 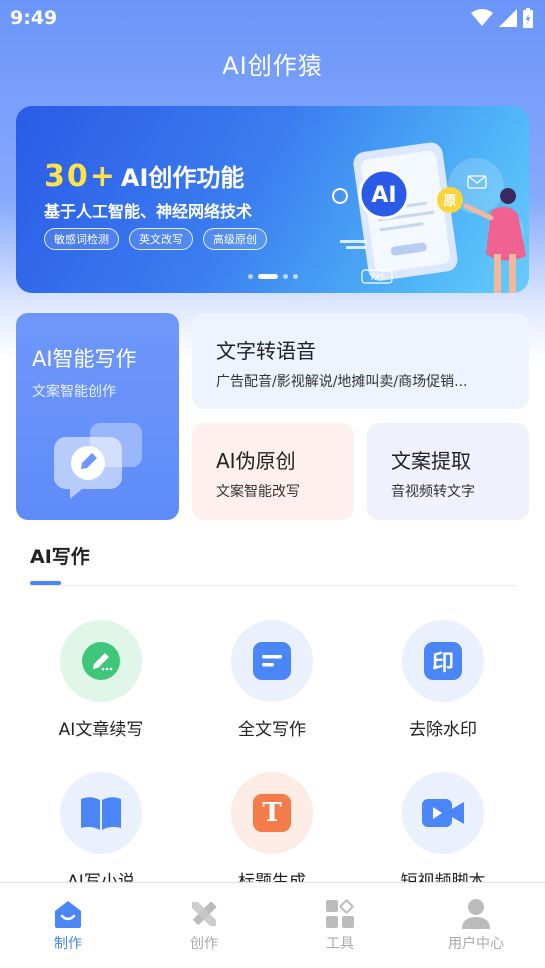 I want to click on tool-full-writing: 全文写作, so click(x=272, y=680).